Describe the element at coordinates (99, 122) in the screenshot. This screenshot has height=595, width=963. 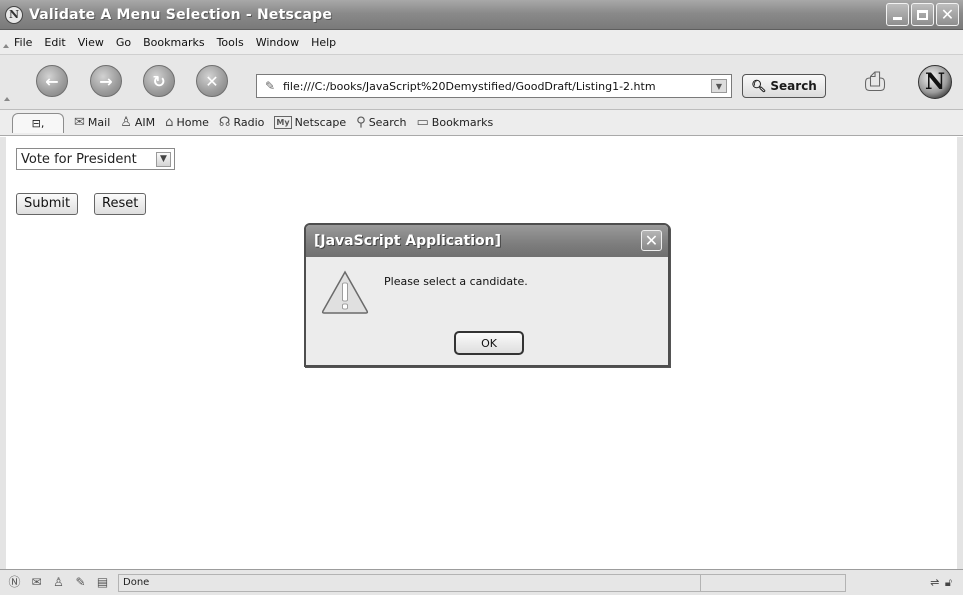
I see `toolbar-link-label: Mail` at that location.